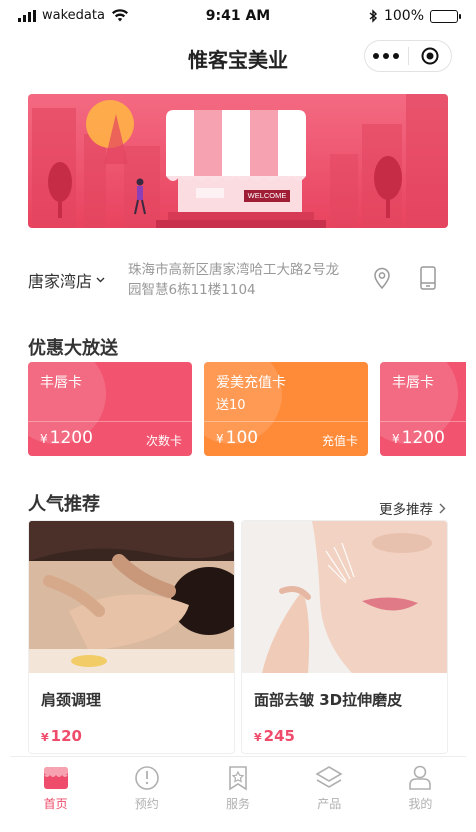  What do you see at coordinates (131, 597) in the screenshot?
I see `massage-photo` at bounding box center [131, 597].